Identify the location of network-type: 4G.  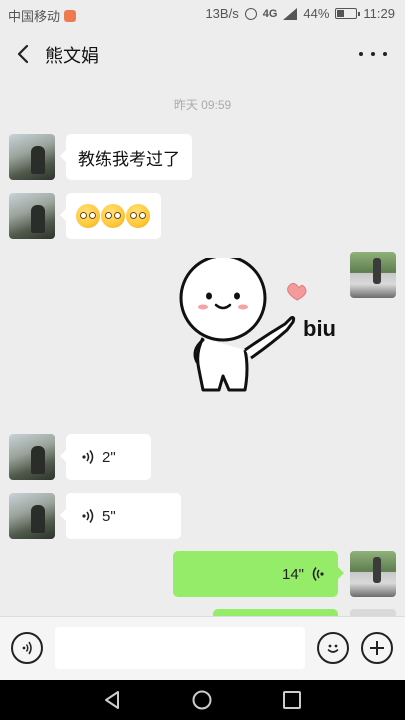
(270, 13).